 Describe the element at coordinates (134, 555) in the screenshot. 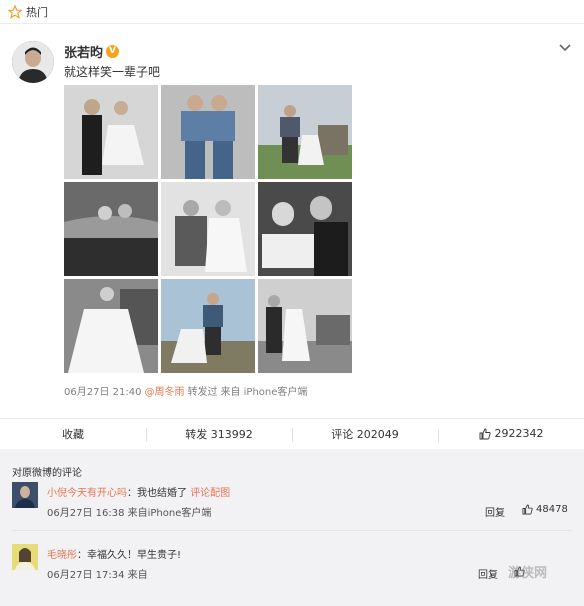

I see `comment-text: 幸福久久！早生贵子!` at that location.